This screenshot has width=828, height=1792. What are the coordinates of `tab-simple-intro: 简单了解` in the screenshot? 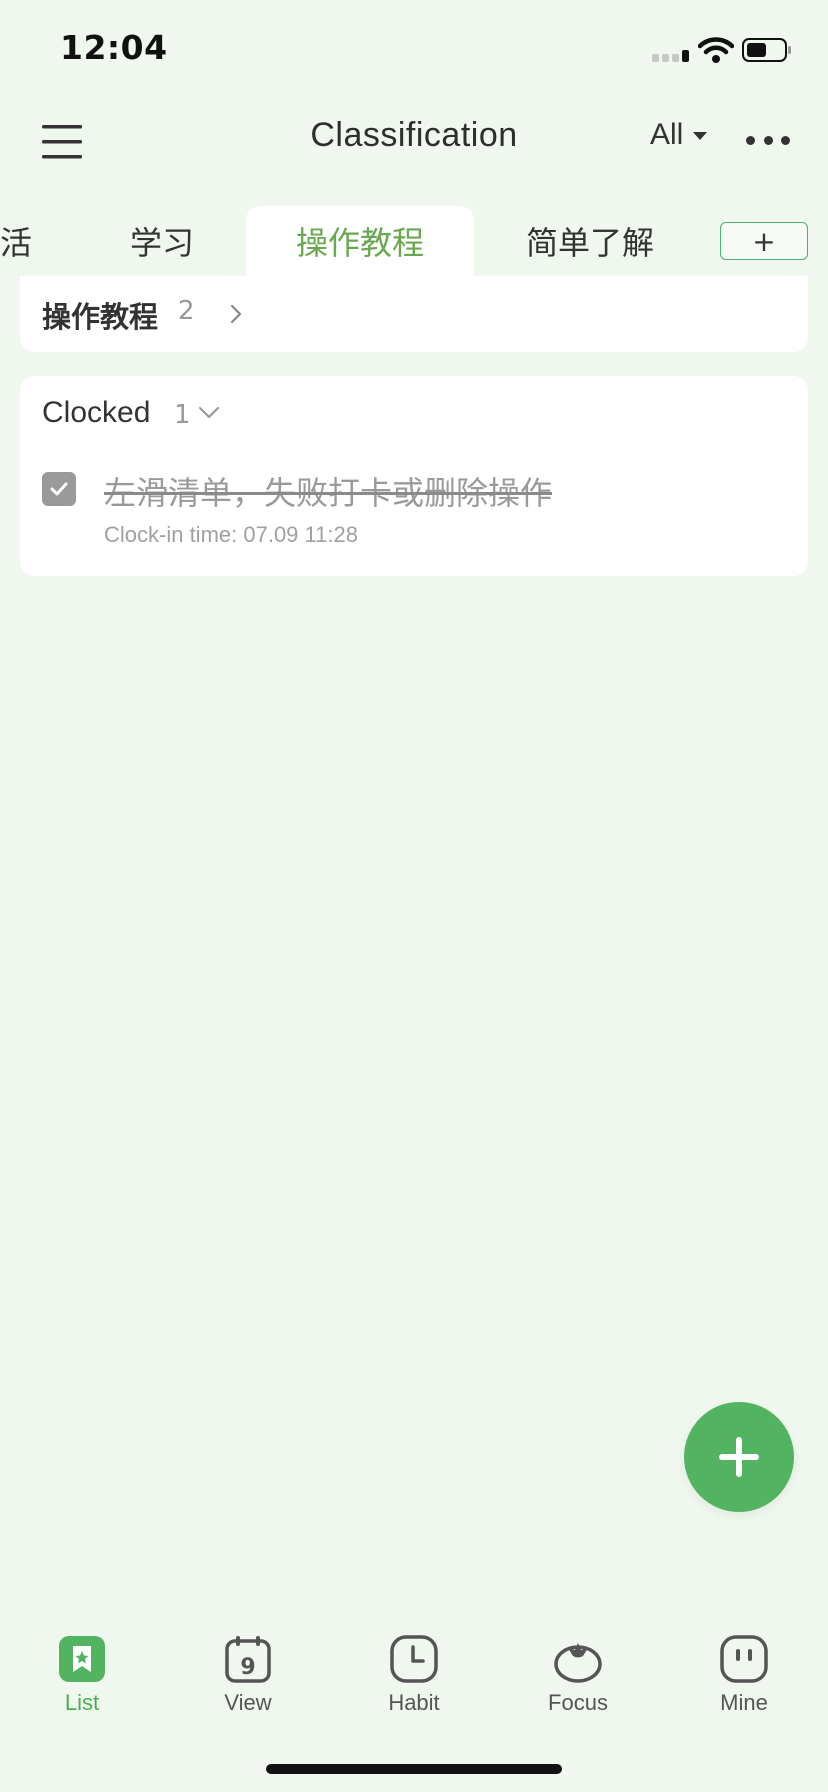 It's located at (590, 241).